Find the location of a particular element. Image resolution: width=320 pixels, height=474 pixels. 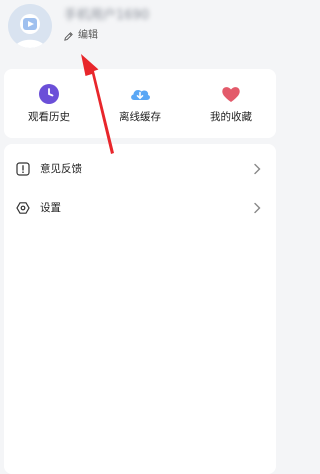

username: 手机用户1690 is located at coordinates (107, 15).